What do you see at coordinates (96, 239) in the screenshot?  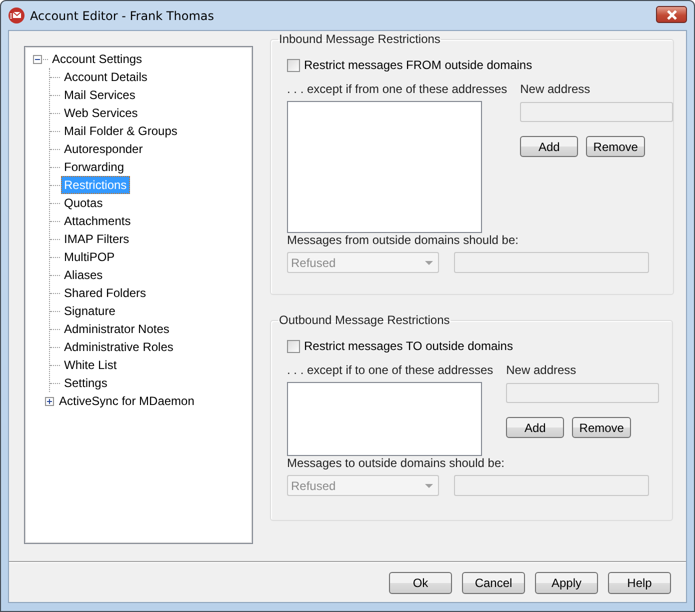 I see `tree-item: IMAP Filters` at bounding box center [96, 239].